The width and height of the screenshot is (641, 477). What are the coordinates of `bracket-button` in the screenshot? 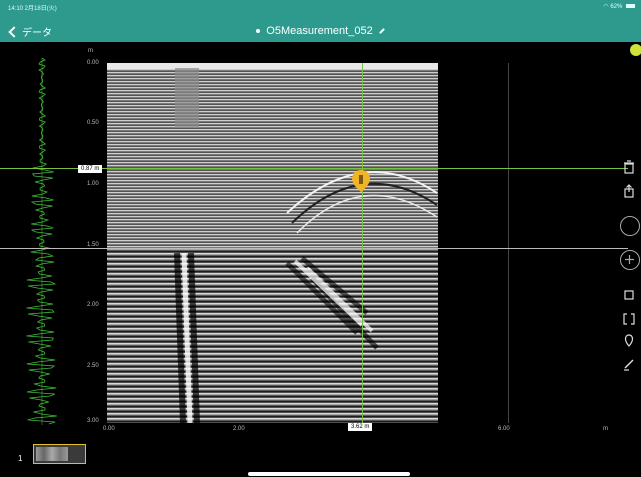 It's located at (630, 319).